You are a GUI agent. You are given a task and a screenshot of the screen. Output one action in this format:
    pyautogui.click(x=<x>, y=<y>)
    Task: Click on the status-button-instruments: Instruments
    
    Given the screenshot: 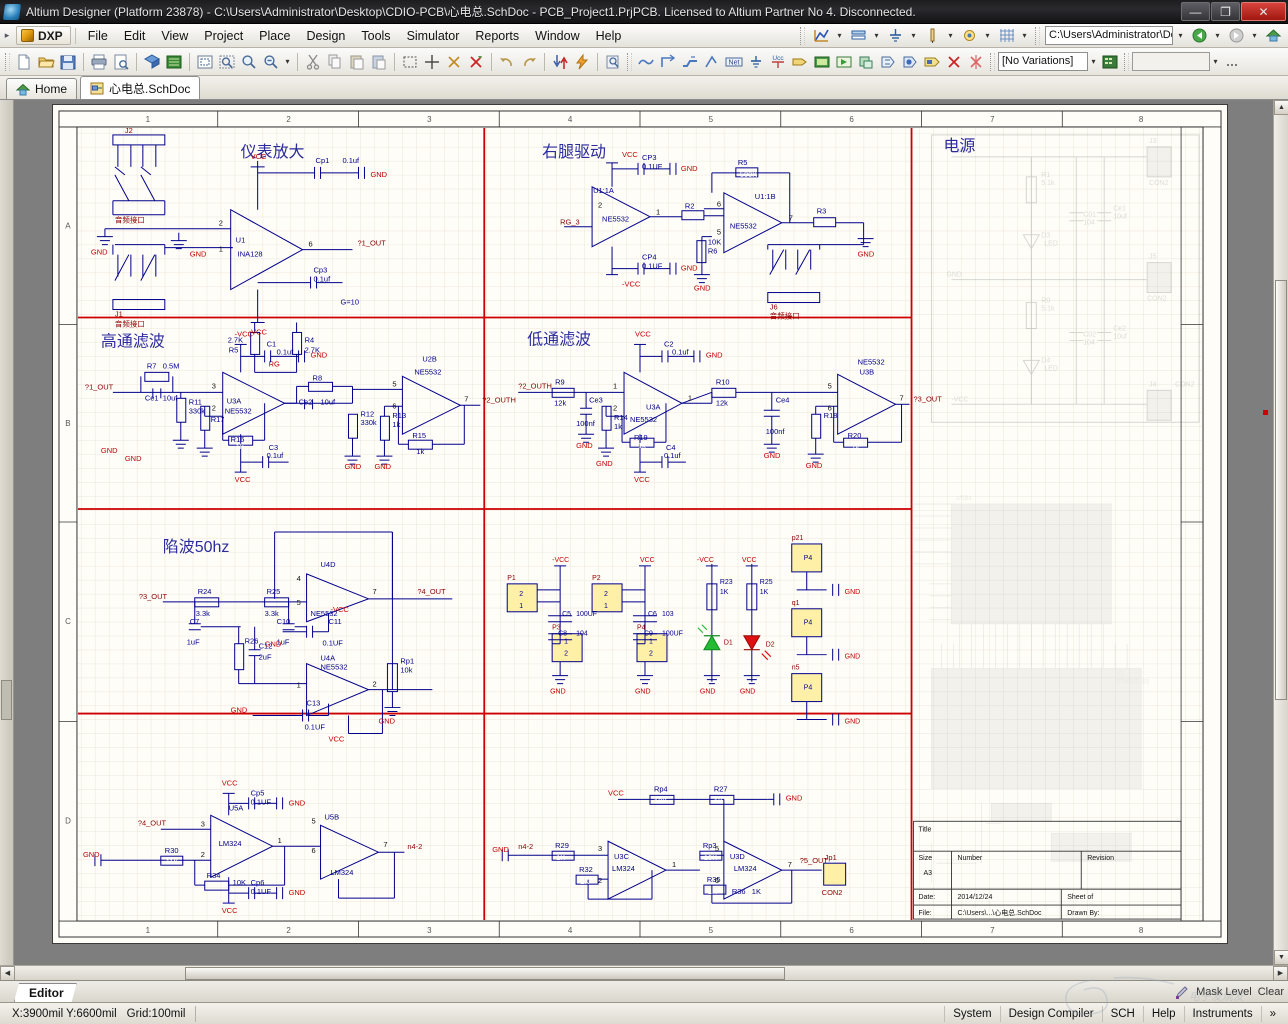 What is the action you would take?
    pyautogui.click(x=1222, y=1013)
    